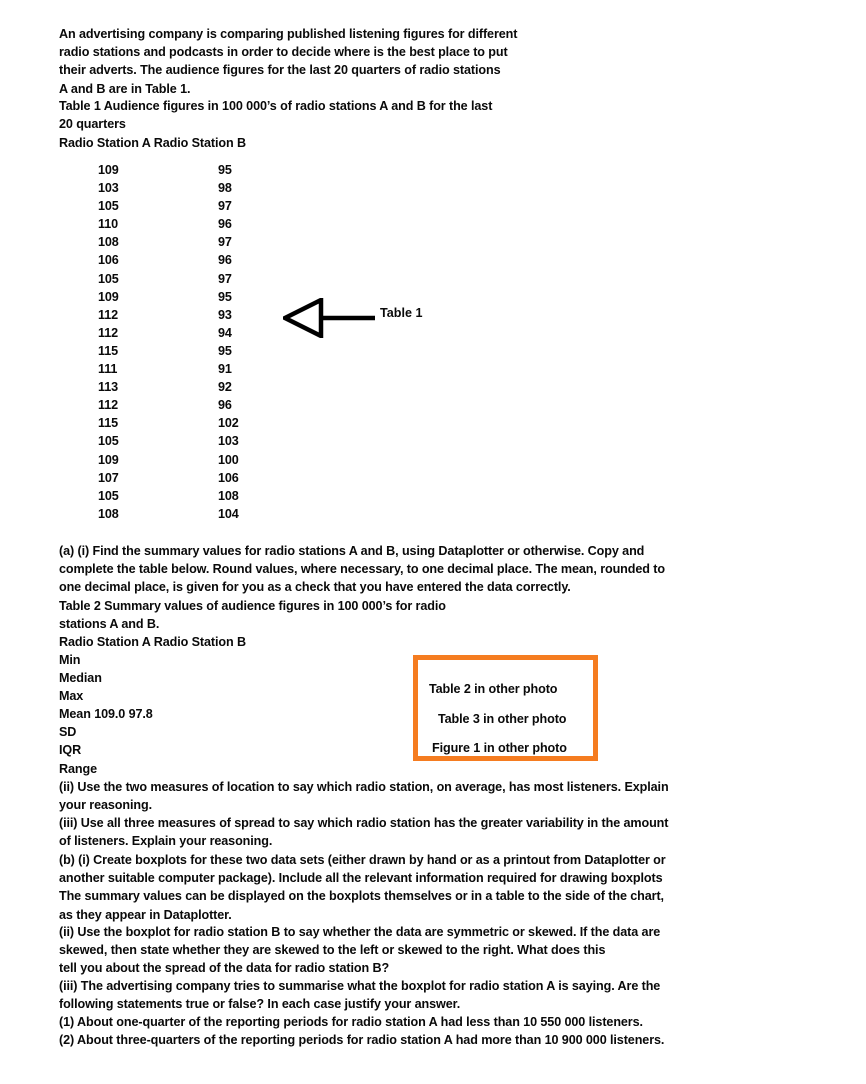 This screenshot has height=1084, width=866. Describe the element at coordinates (401, 313) in the screenshot. I see `arrow-label: Table 1` at that location.